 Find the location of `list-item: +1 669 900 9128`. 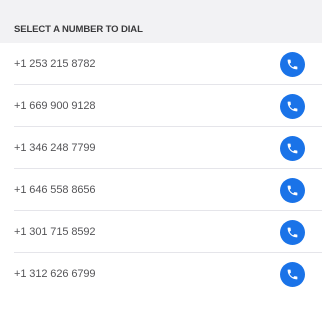

list-item: +1 669 900 9128 is located at coordinates (161, 106).